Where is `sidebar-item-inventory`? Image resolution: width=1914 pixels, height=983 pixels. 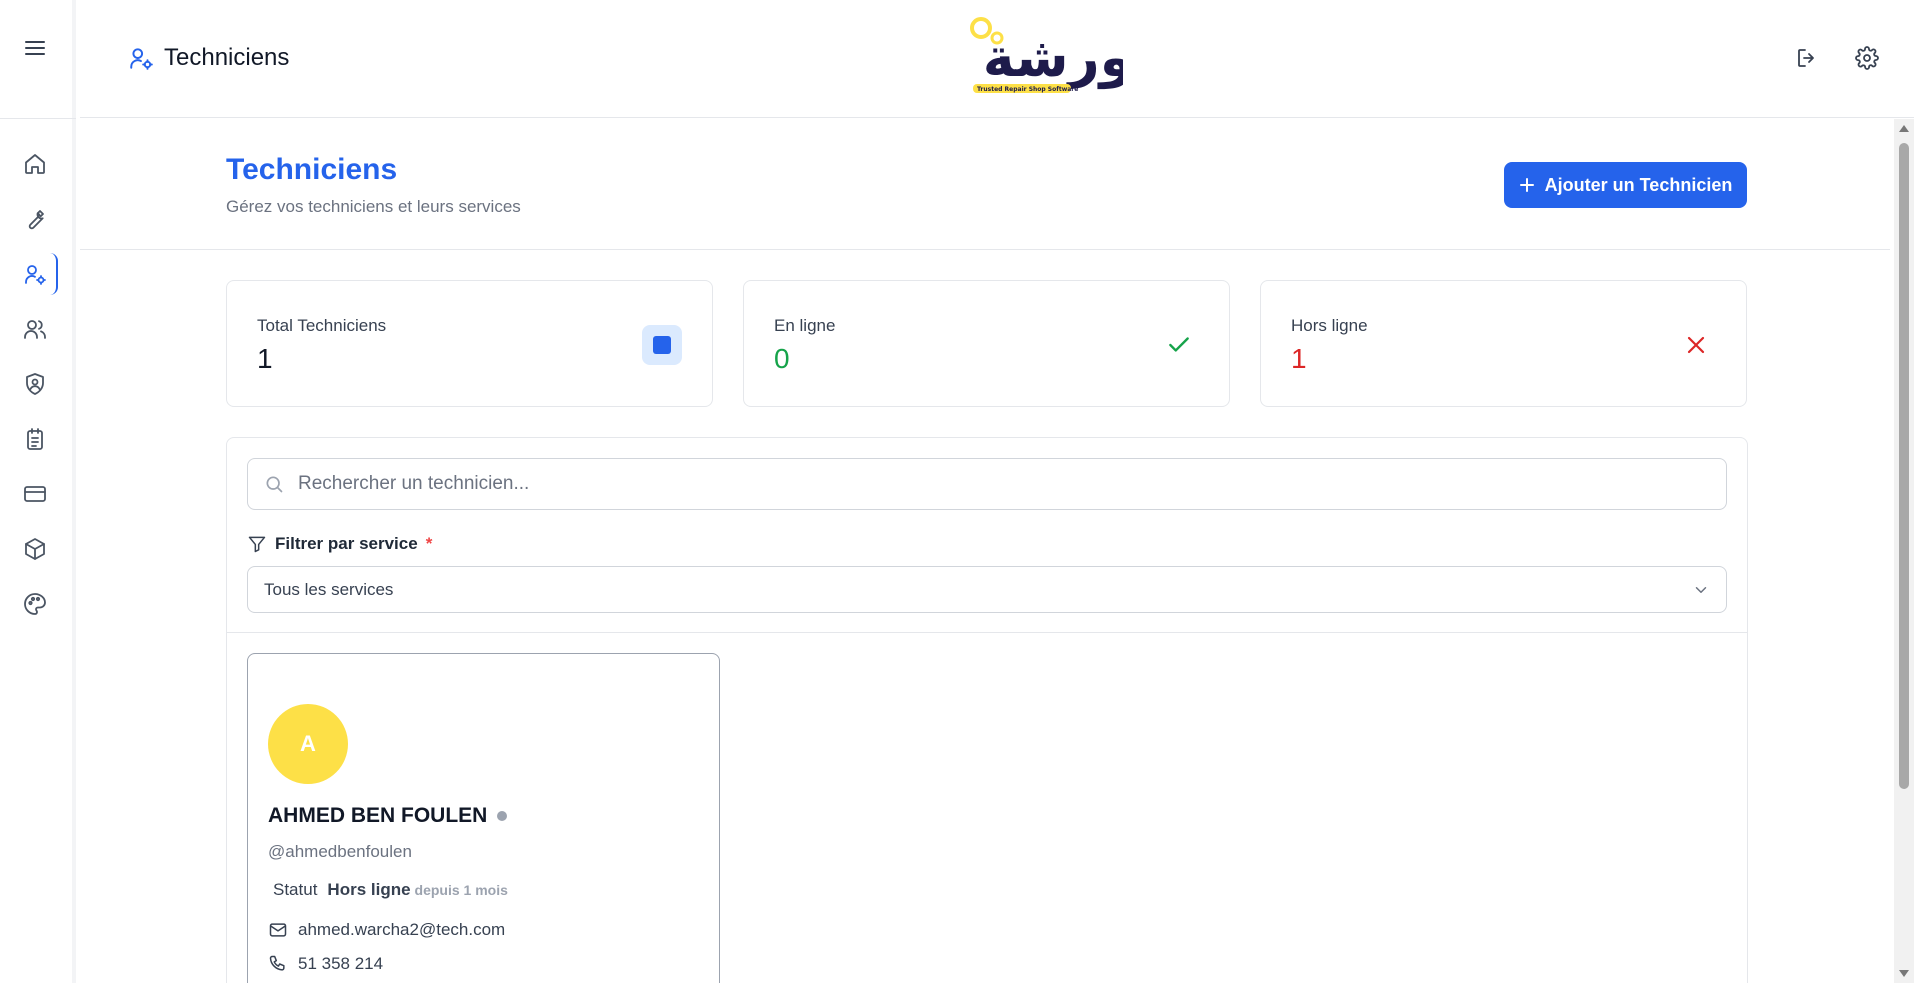
sidebar-item-inventory is located at coordinates (35, 549).